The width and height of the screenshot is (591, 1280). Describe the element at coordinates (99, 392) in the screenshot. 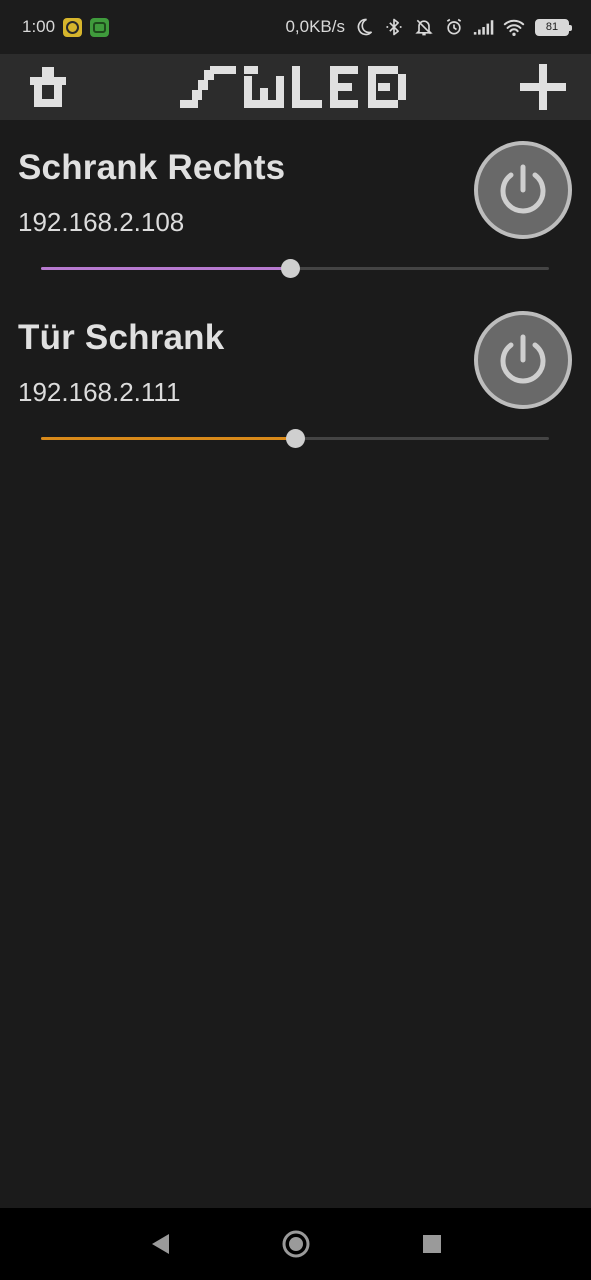

I see `device-ip: 192.168.2.111` at that location.